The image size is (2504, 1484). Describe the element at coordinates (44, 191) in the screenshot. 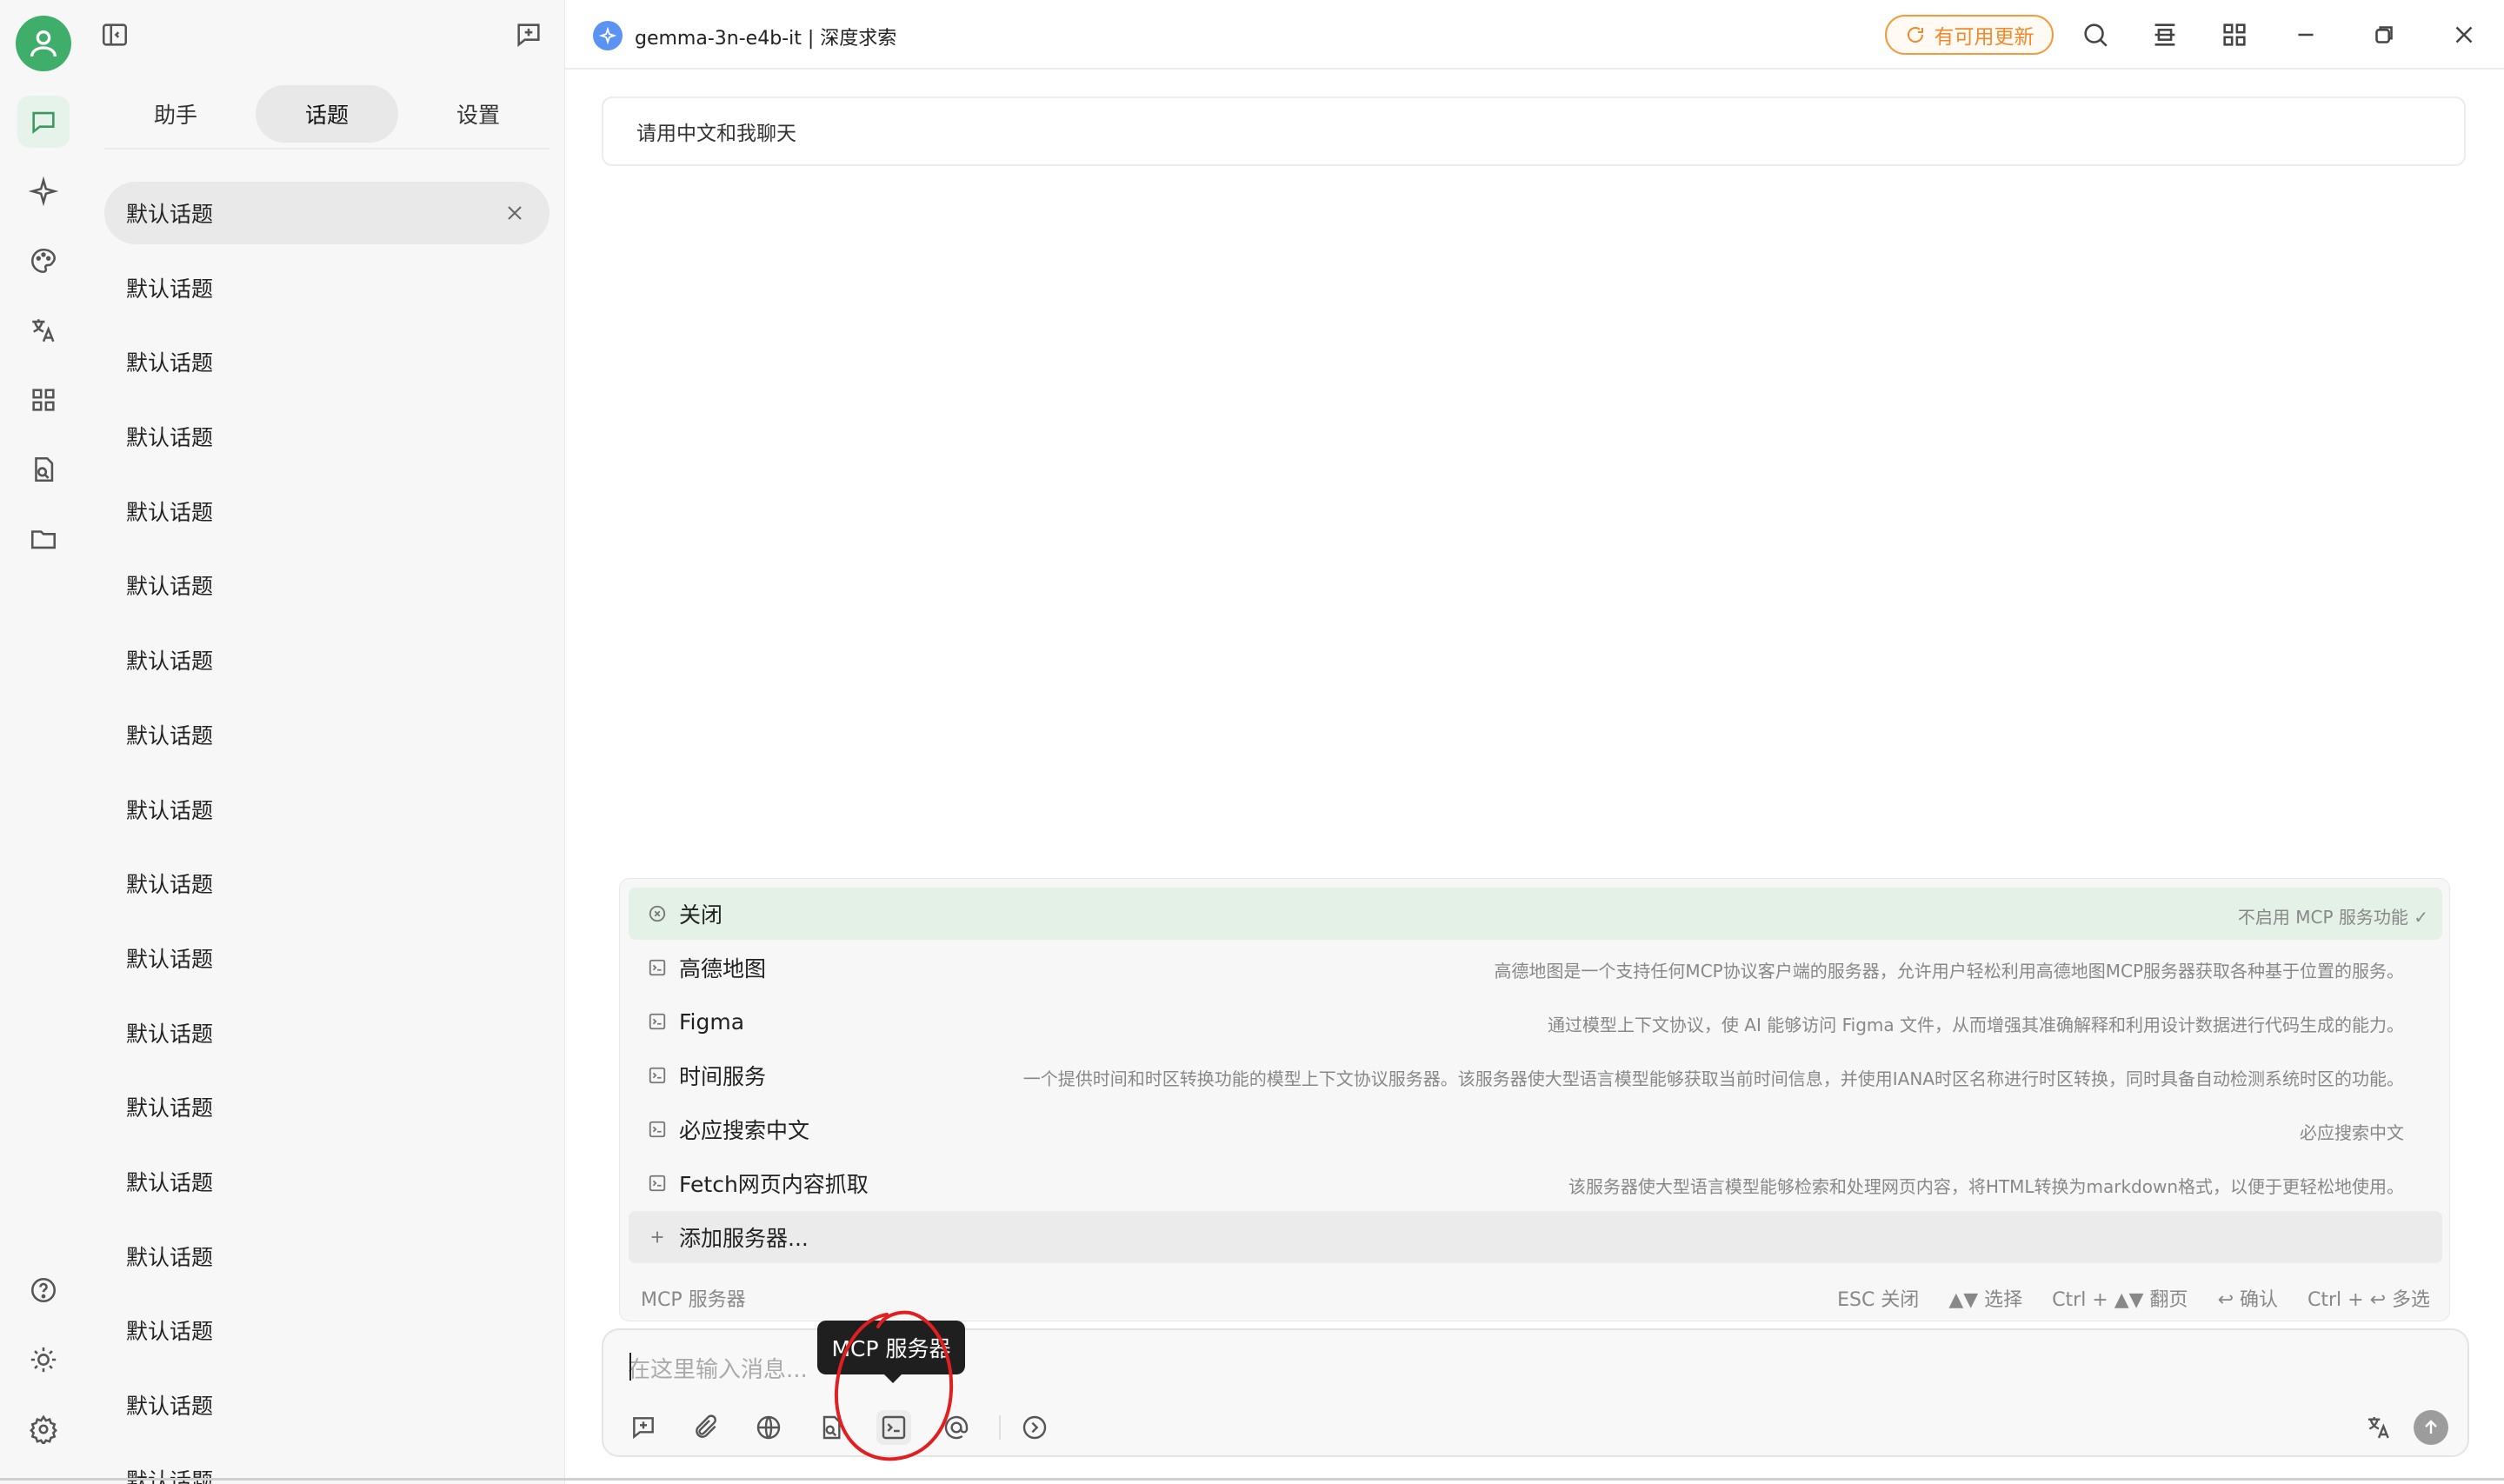

I see `nav-agents` at that location.